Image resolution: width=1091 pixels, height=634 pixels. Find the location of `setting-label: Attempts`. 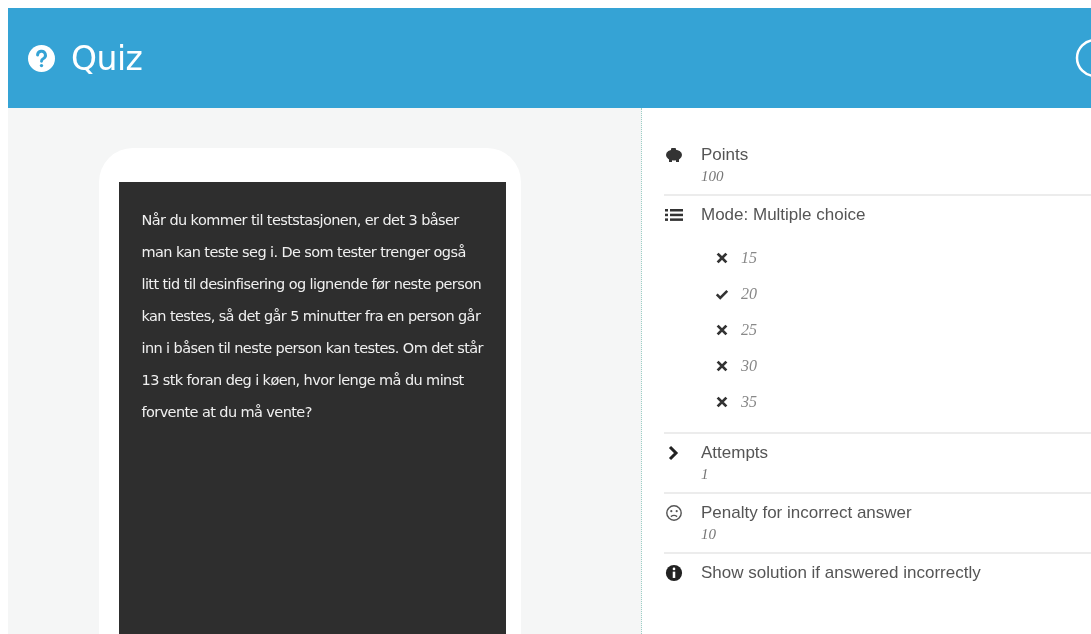

setting-label: Attempts is located at coordinates (735, 453).